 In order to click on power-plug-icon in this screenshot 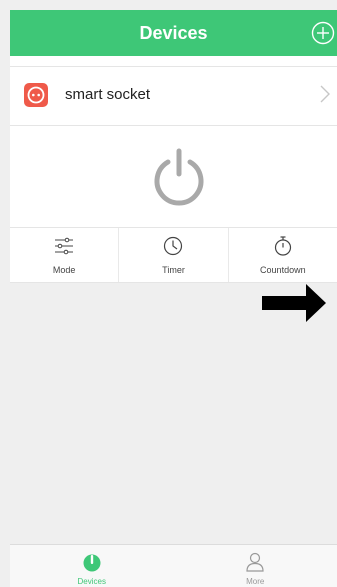, I will do `click(92, 562)`.